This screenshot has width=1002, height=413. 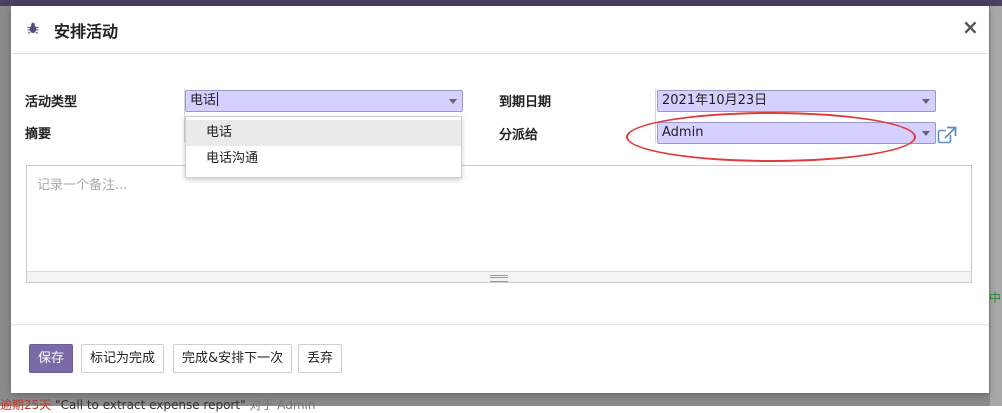 I want to click on resize-handle, so click(x=499, y=276).